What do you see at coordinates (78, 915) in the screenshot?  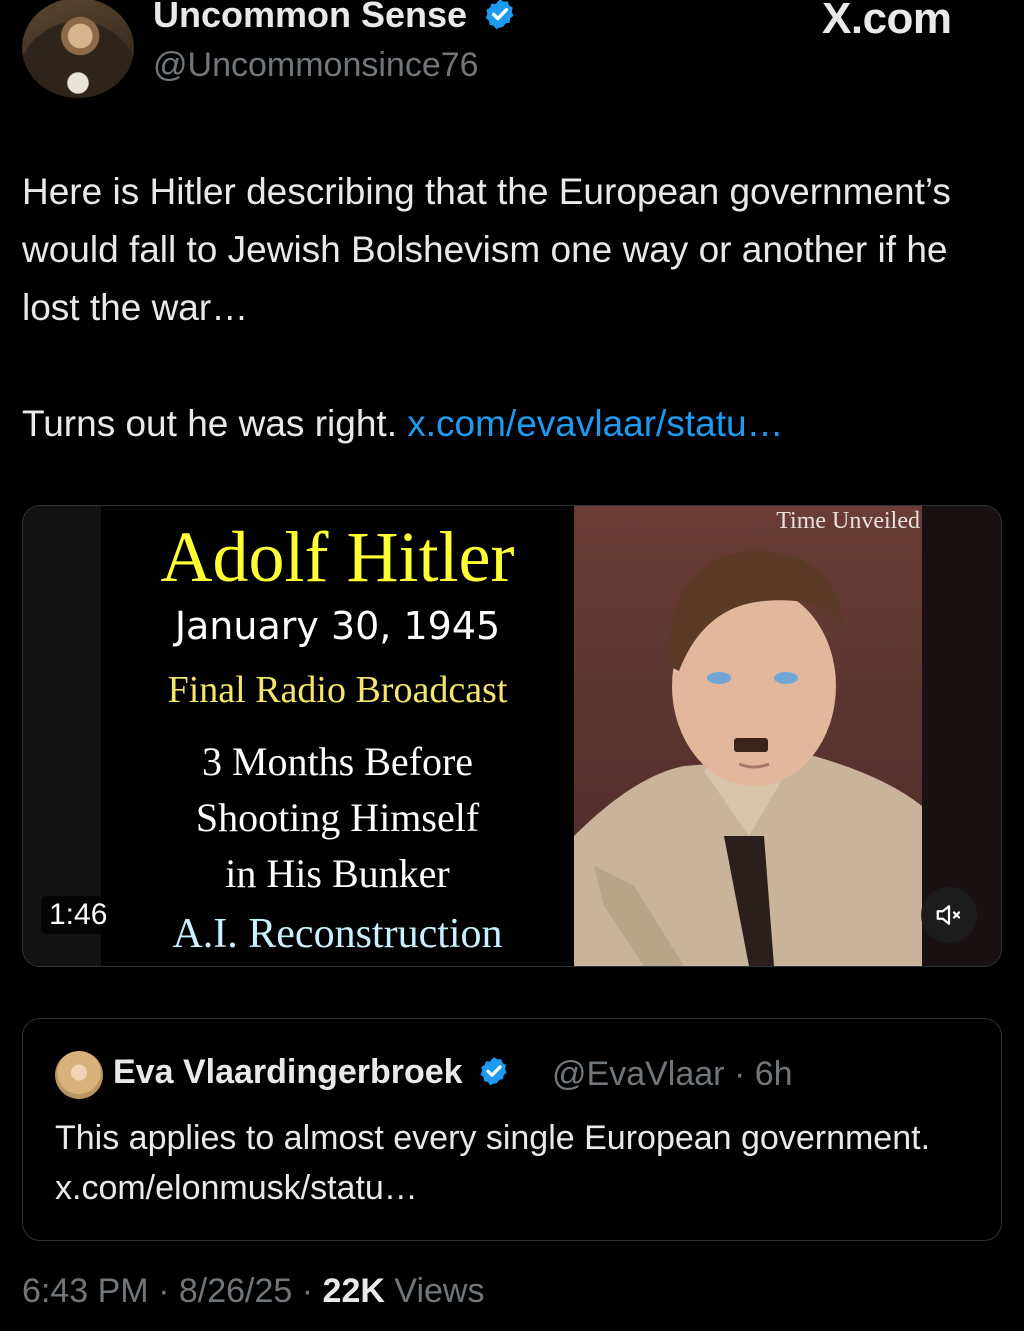 I see `video-duration: 1:46` at bounding box center [78, 915].